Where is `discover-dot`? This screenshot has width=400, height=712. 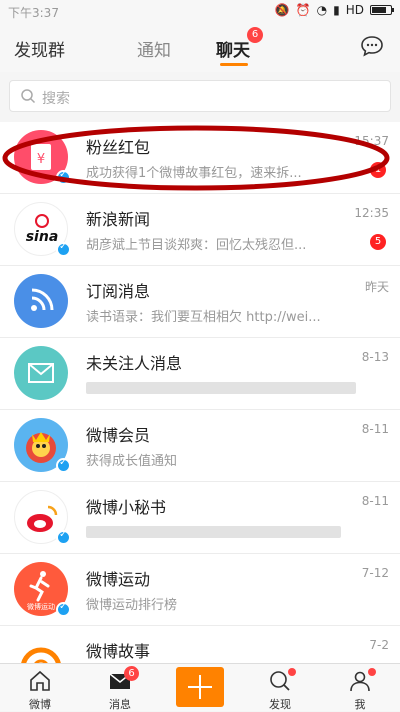 discover-dot is located at coordinates (292, 672).